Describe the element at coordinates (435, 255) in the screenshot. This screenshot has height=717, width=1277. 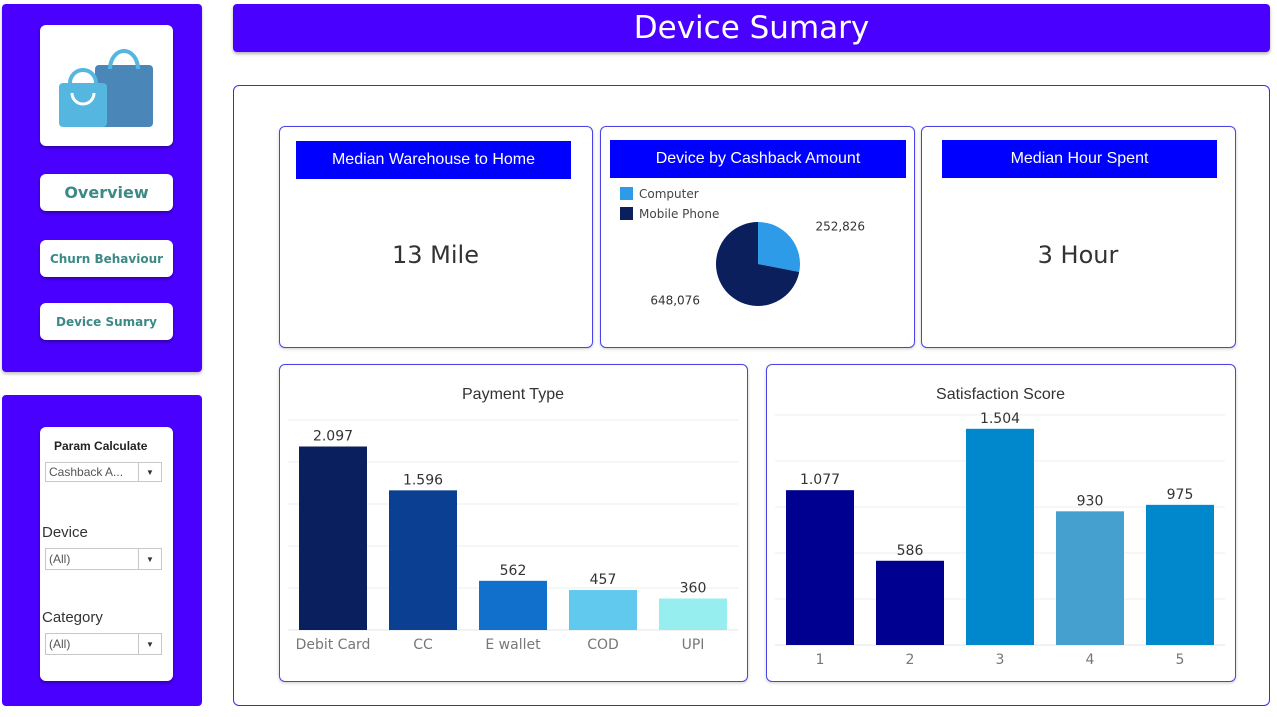
I see `warehouse-kpi-value: 13 Mile` at that location.